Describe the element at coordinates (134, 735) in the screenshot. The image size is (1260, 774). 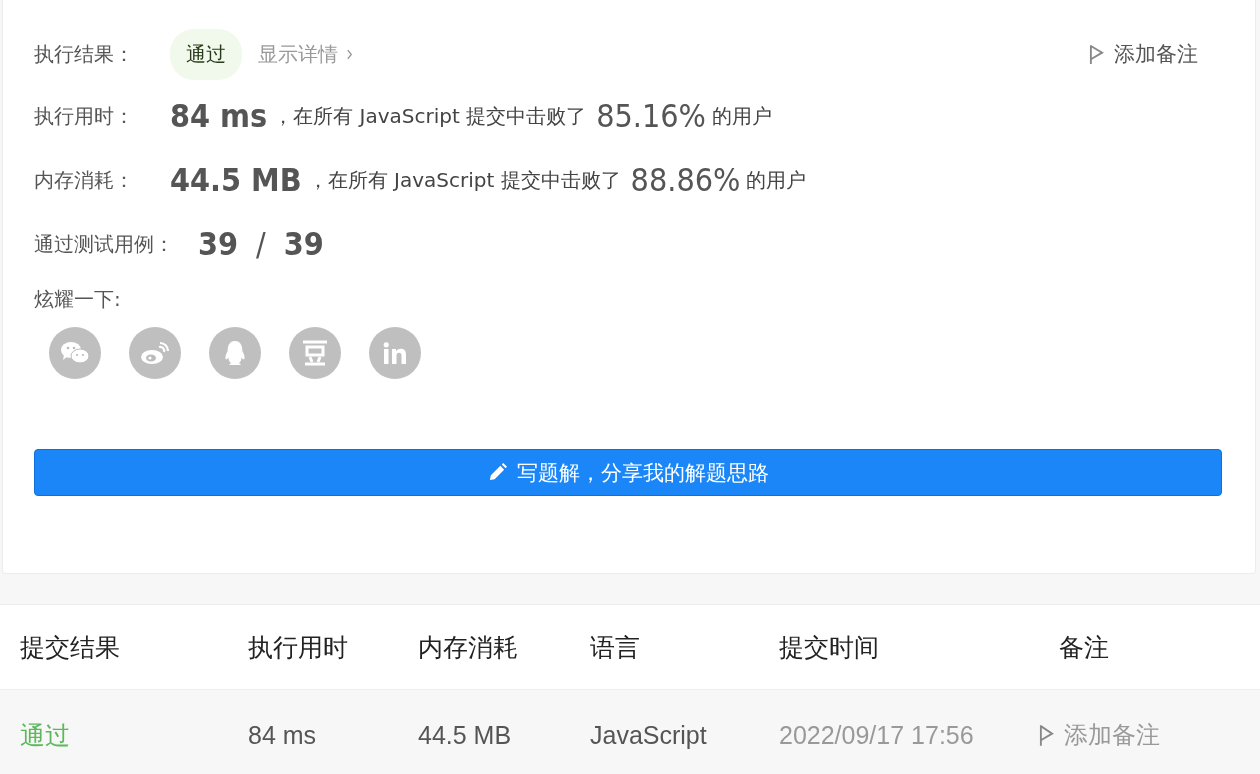
I see `status-link: 通过` at that location.